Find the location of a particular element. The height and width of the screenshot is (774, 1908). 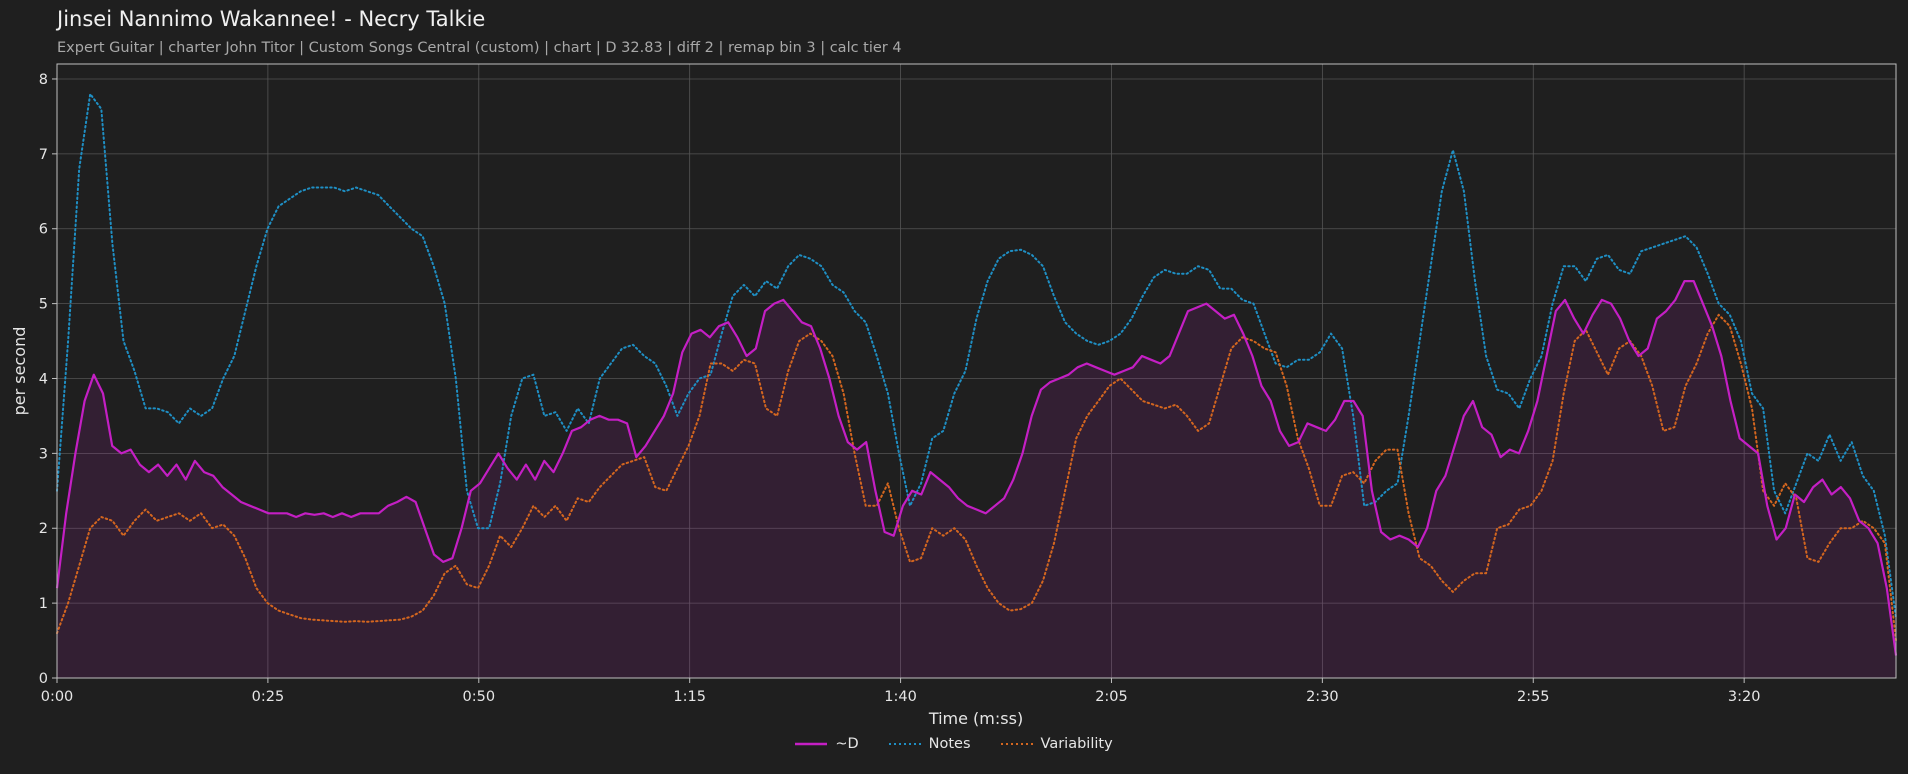

legend-swatch-d is located at coordinates (811, 744).